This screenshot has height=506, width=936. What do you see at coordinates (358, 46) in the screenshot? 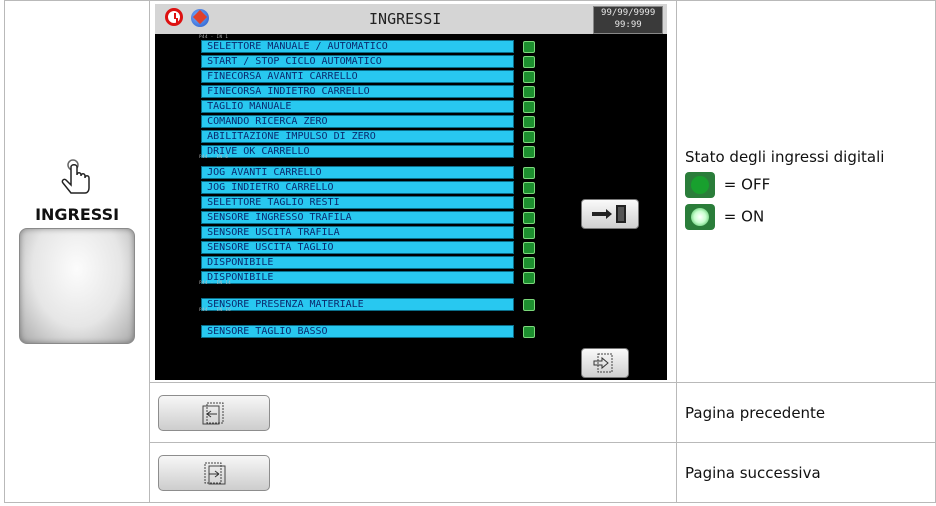
I see `input-row: SELETTORE MANUALE / AUTOMATICO` at bounding box center [358, 46].